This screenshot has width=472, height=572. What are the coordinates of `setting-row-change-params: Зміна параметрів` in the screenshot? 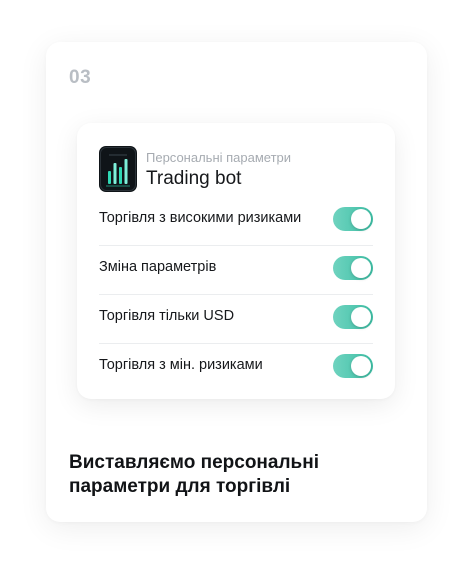 It's located at (236, 270).